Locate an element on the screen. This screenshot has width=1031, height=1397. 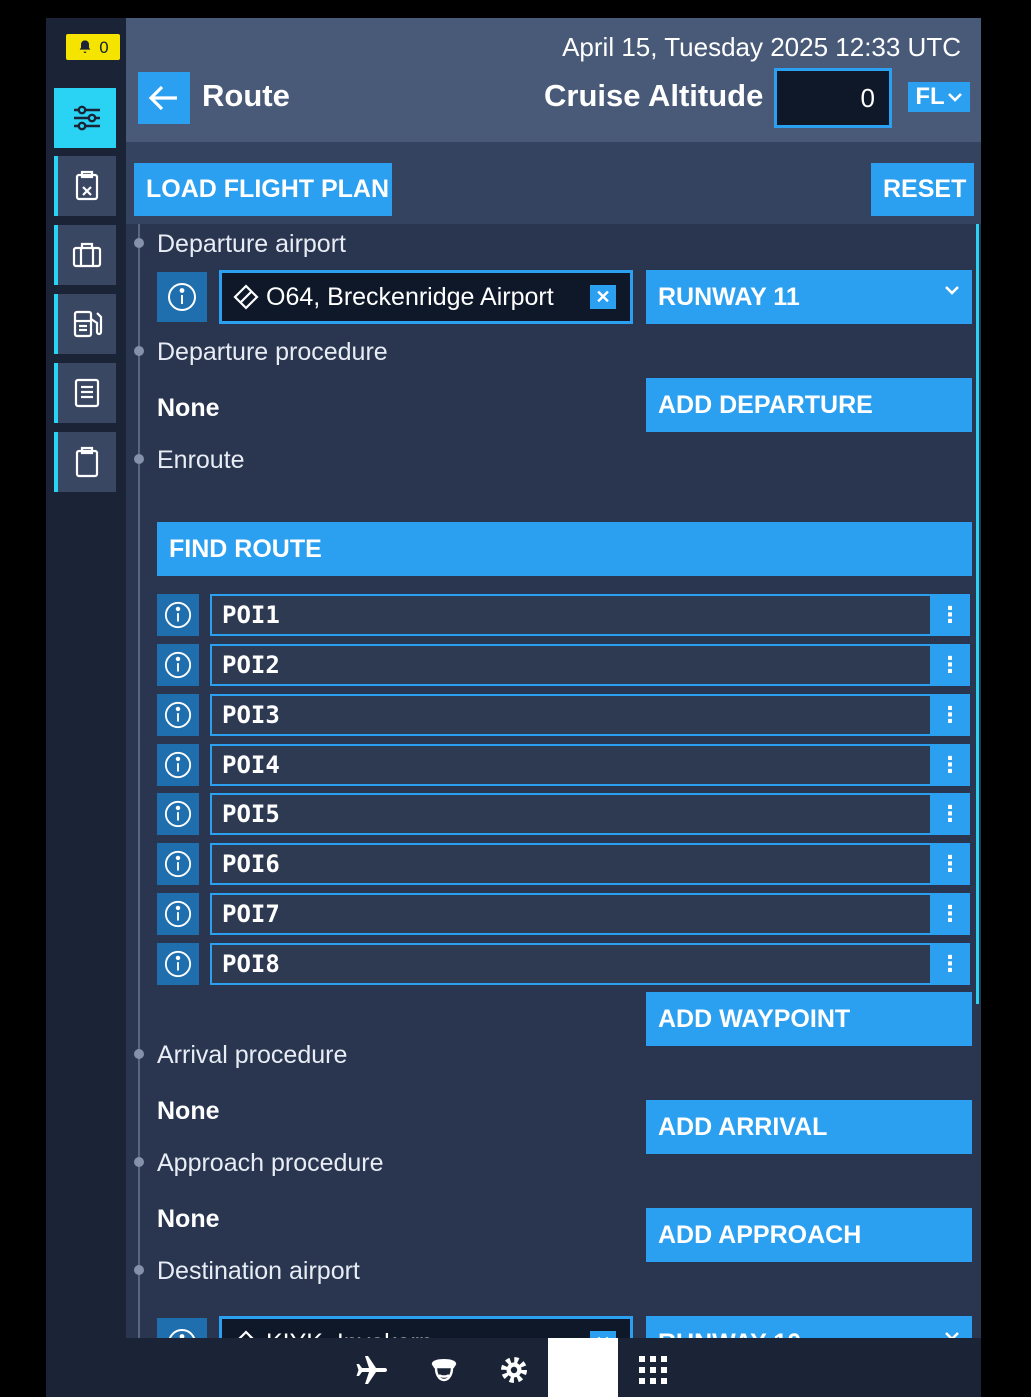
departure-airport-field: O64, Breckenridge Airport ✕ is located at coordinates (426, 297).